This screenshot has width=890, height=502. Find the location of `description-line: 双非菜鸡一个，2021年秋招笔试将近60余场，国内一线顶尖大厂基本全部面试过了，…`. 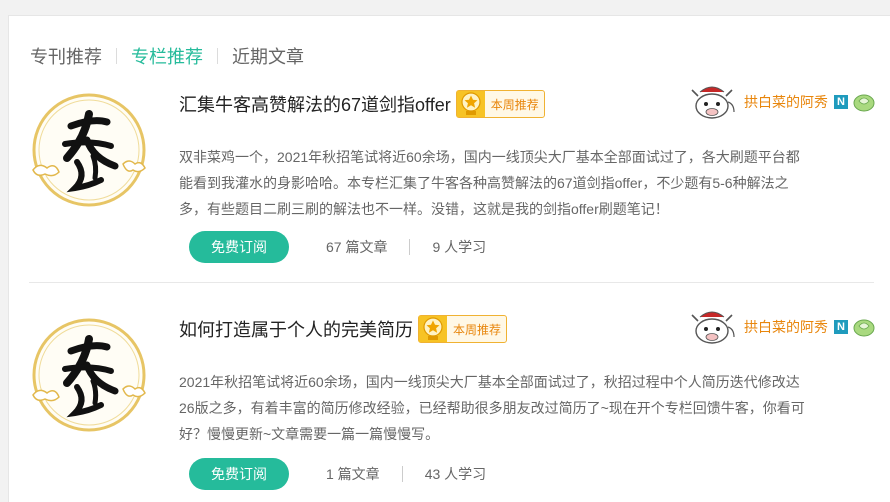

description-line: 双非菜鸡一个，2021年秋招笔试将近60余场，国内一线顶尖大厂基本全部面试过了，… is located at coordinates (489, 157).